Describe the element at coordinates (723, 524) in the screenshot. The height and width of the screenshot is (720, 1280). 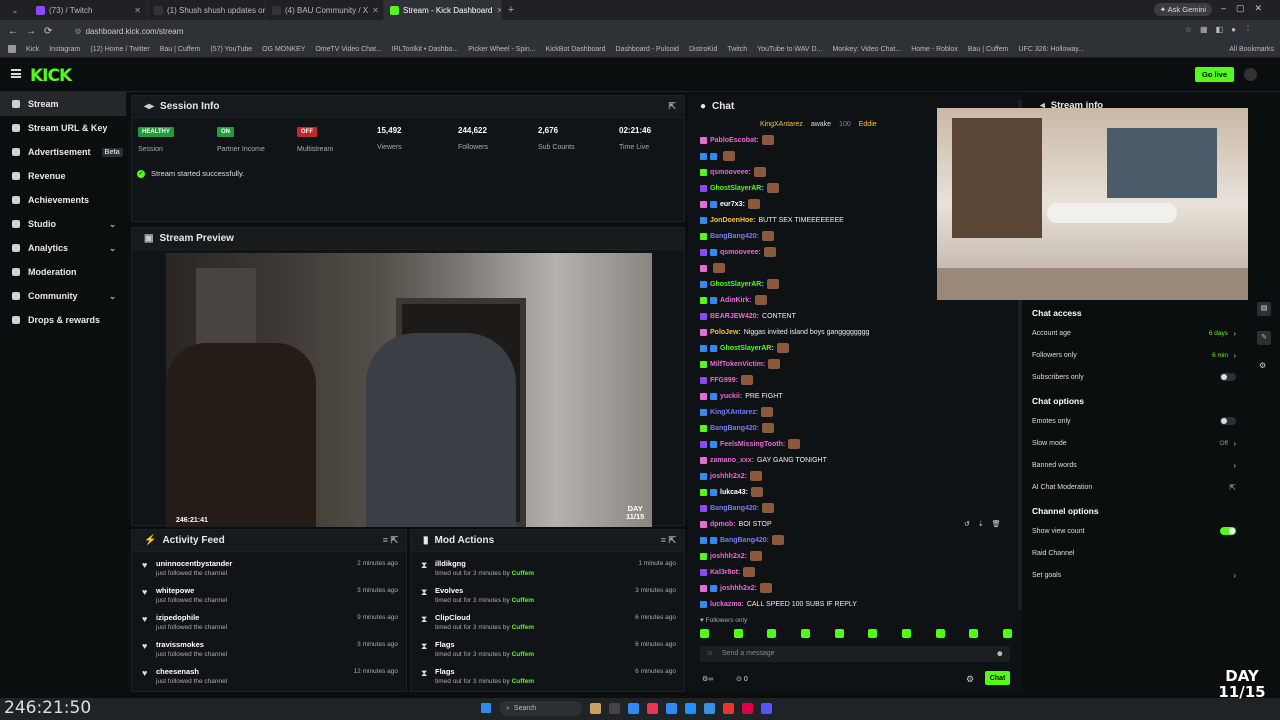
I see `chat-username: dpmob:` at that location.